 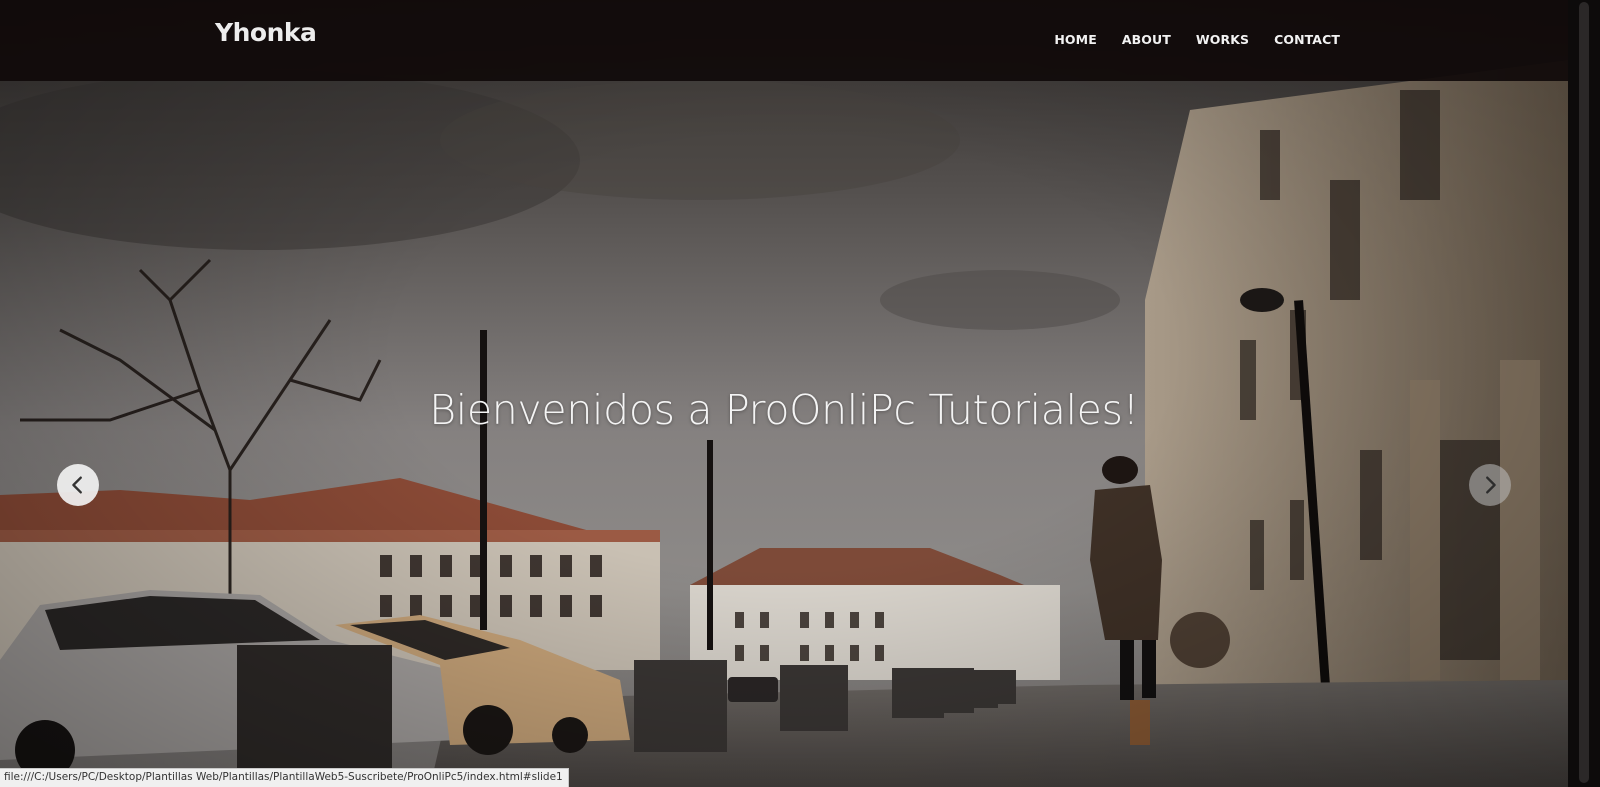 I want to click on nav-menu: HOME ABOUT WORKS CONTACT, so click(x=1197, y=40).